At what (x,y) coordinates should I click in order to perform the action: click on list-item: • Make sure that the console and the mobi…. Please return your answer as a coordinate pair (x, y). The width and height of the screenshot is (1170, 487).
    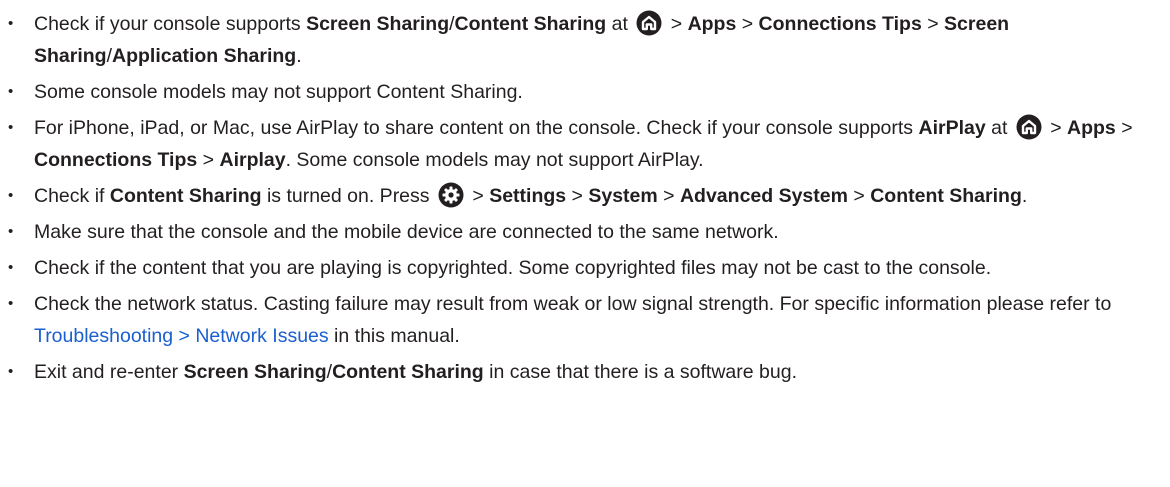
    Looking at the image, I should click on (585, 232).